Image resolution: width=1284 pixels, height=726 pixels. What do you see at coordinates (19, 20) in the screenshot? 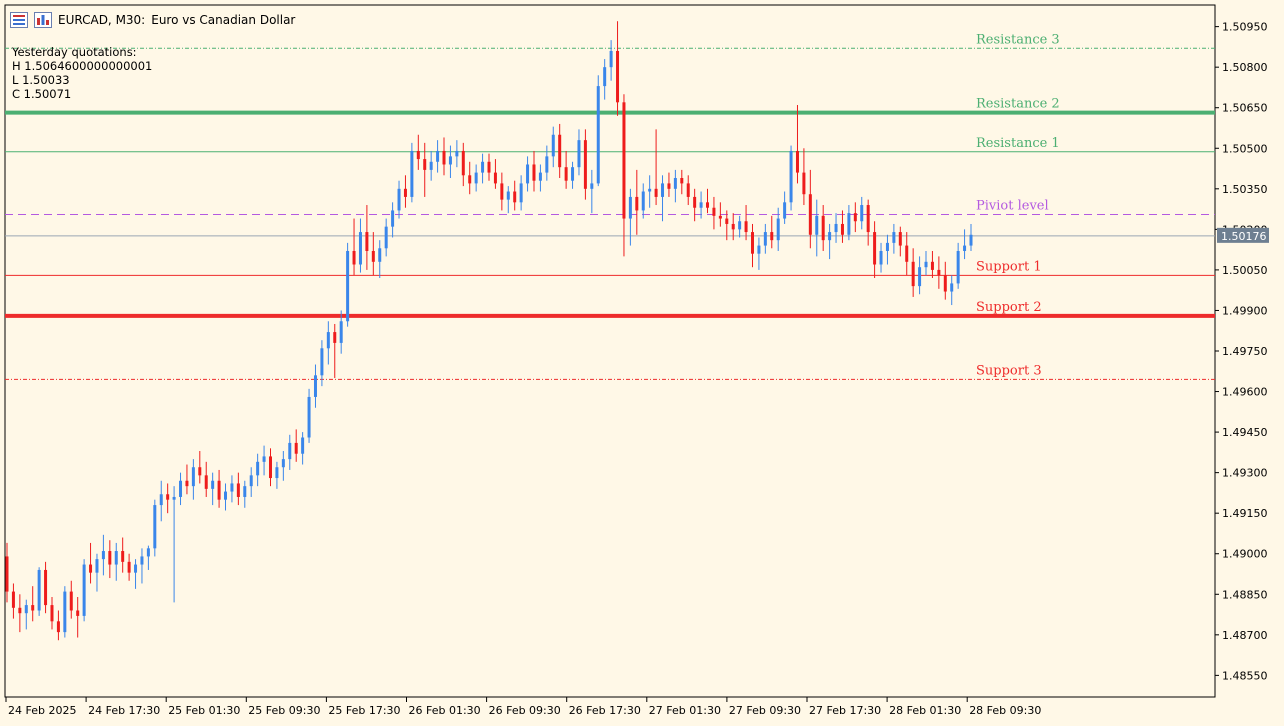
I see `menu-list-icon` at bounding box center [19, 20].